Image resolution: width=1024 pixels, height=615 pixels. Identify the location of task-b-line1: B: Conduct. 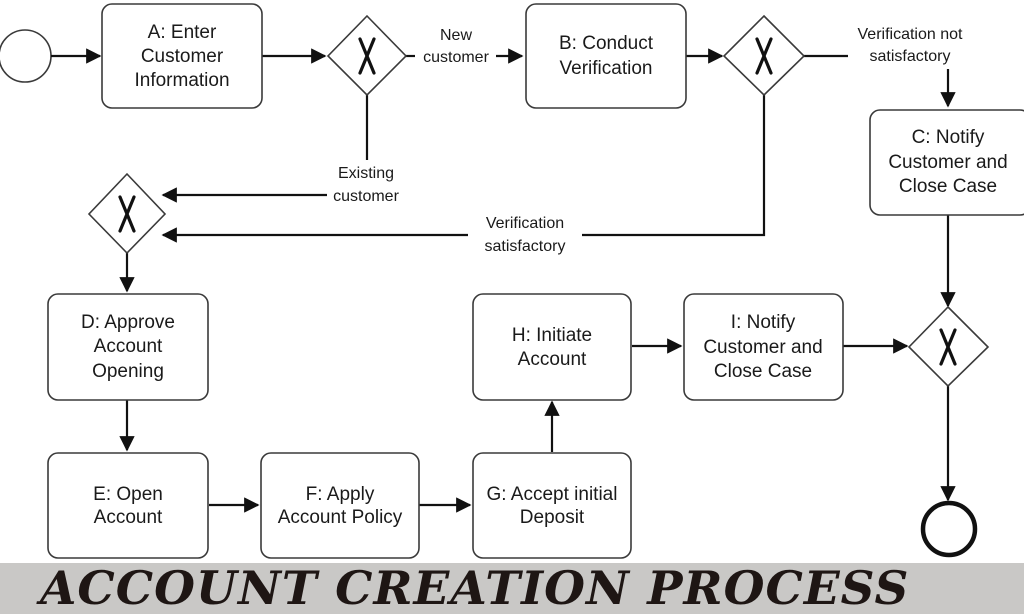
(606, 43).